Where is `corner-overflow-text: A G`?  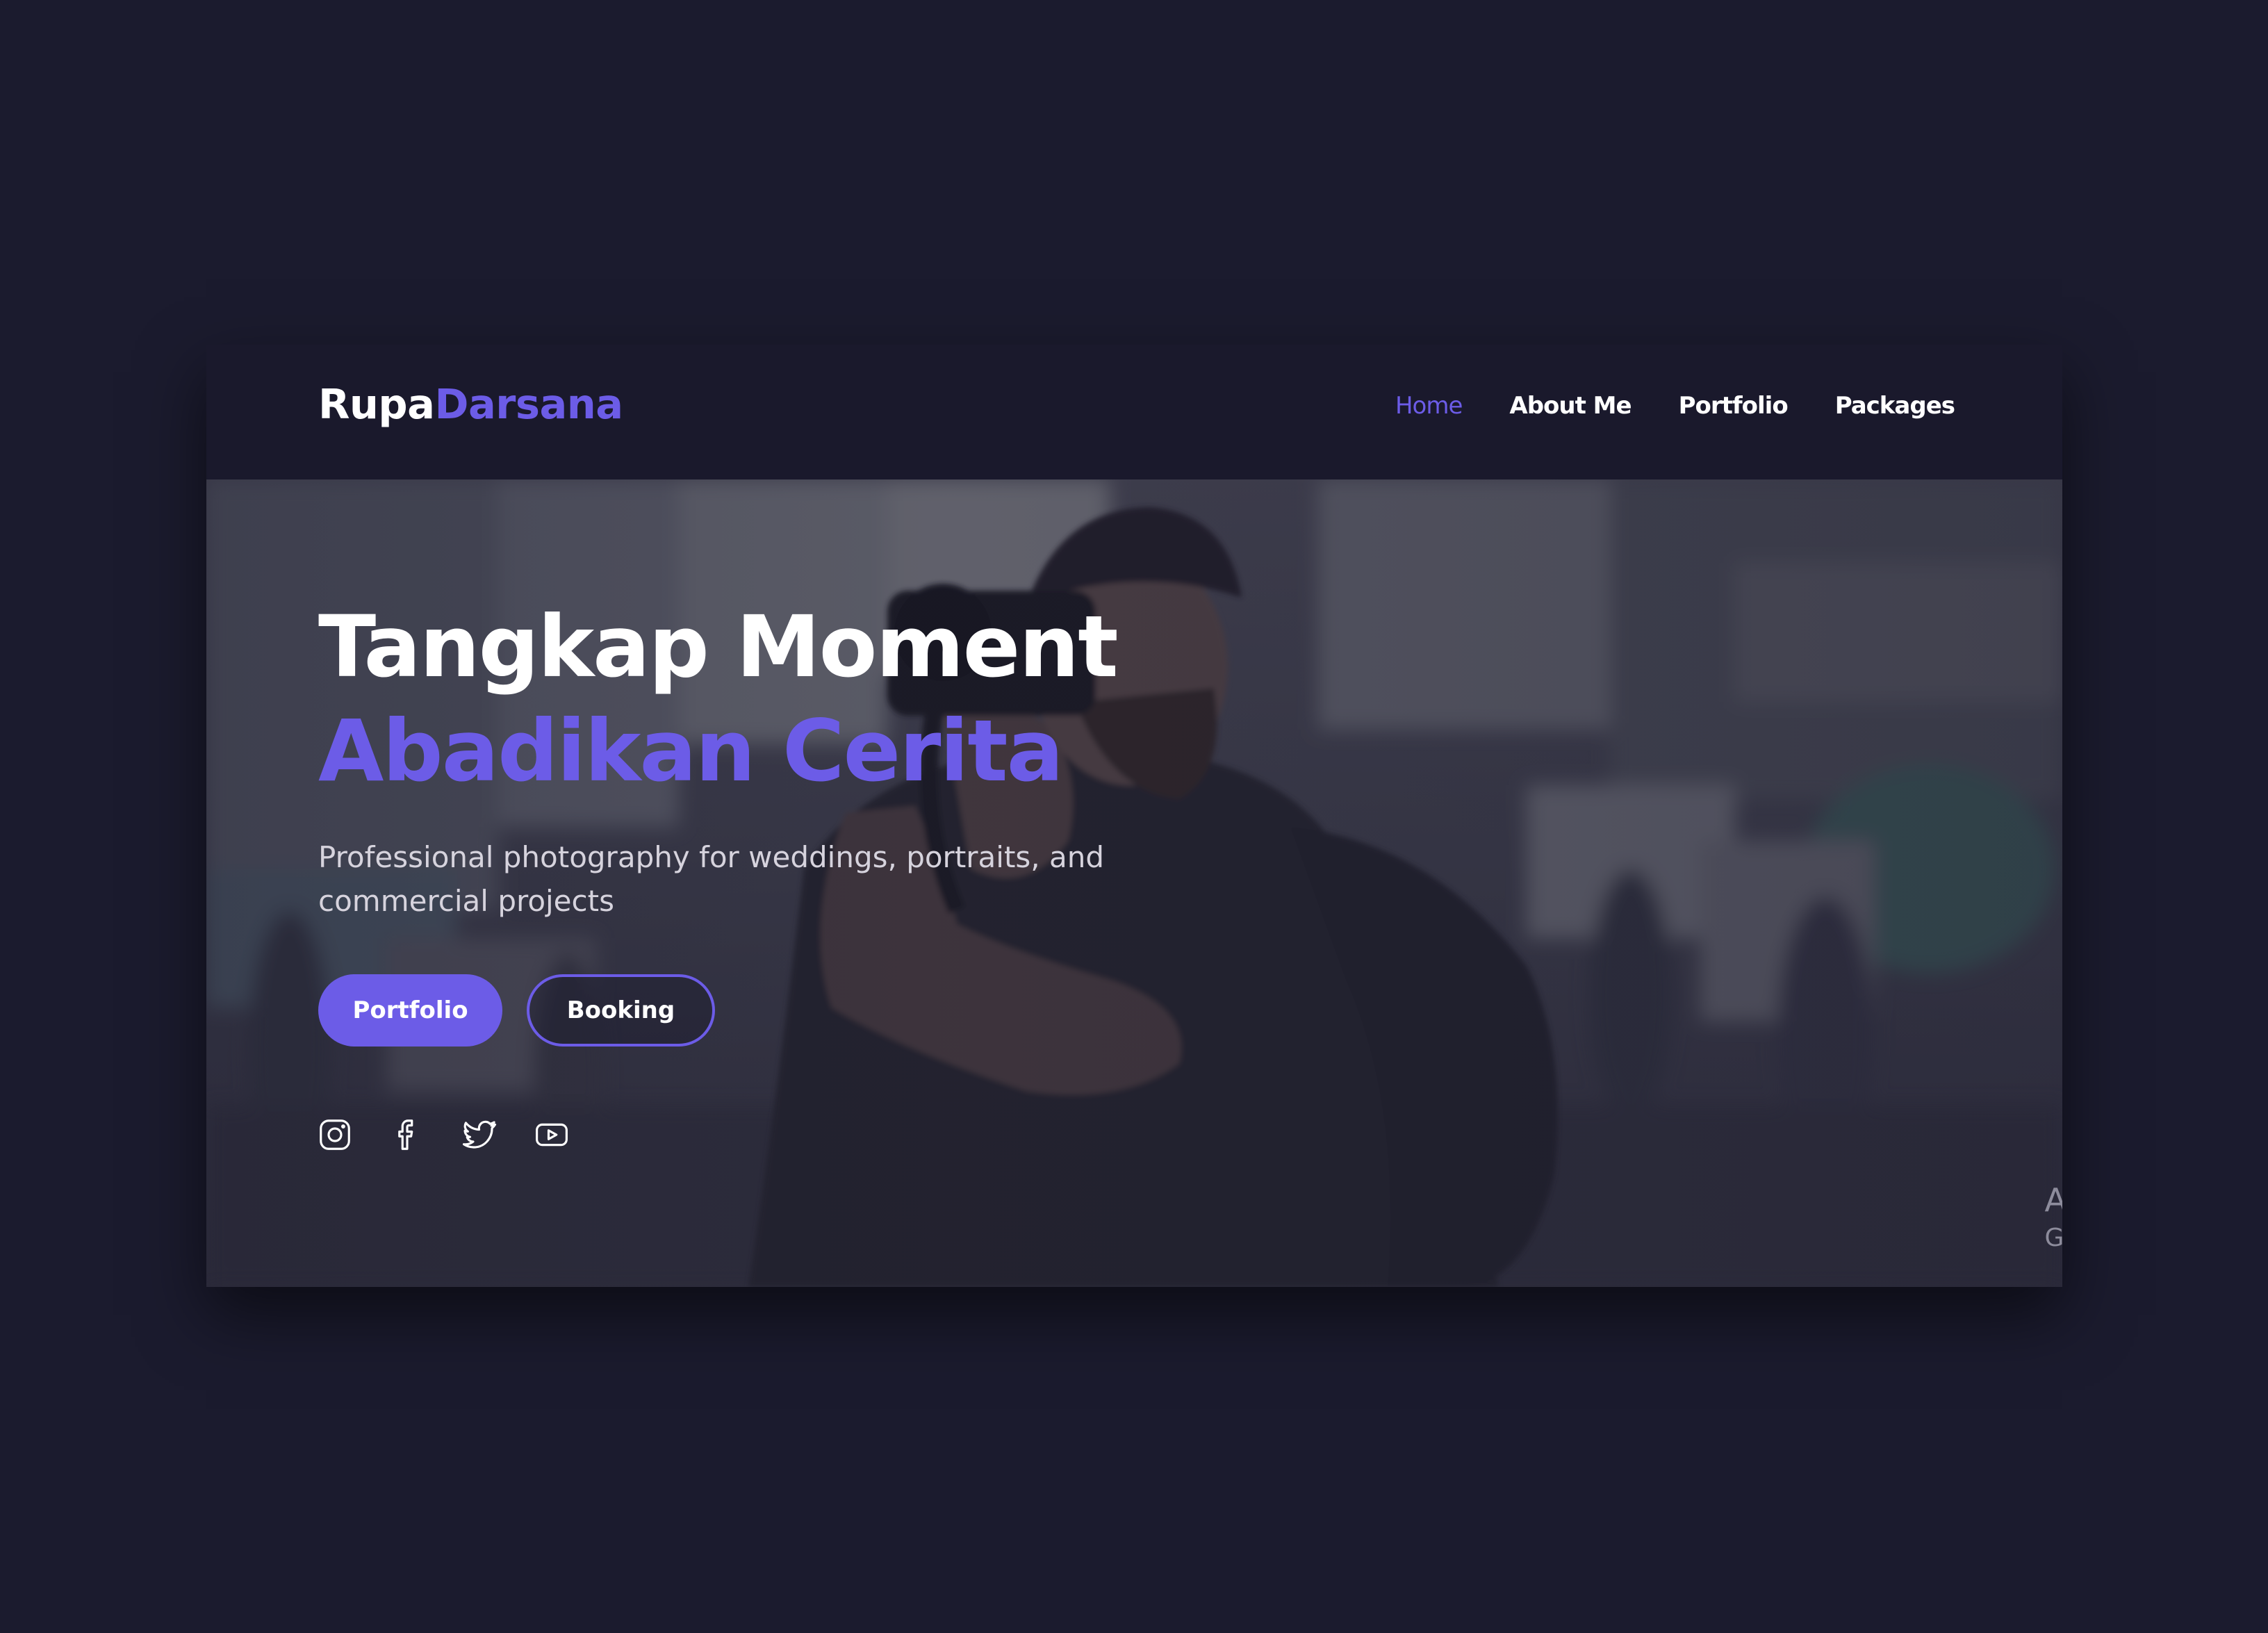
corner-overflow-text: A G is located at coordinates (2053, 1217).